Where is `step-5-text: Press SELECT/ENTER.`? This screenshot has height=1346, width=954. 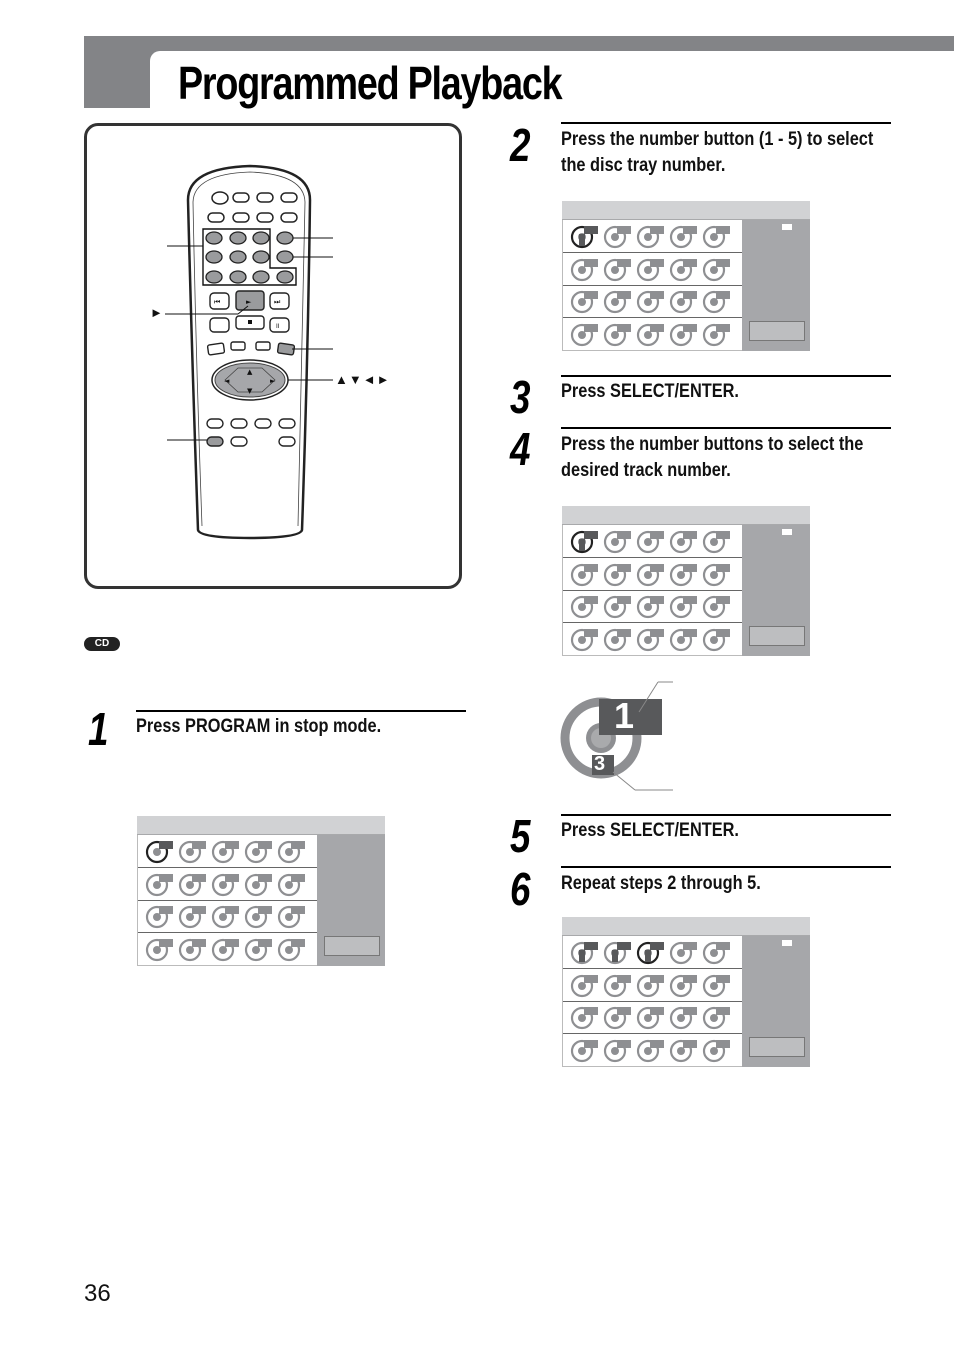
step-5-text: Press SELECT/ENTER. is located at coordinates (650, 830).